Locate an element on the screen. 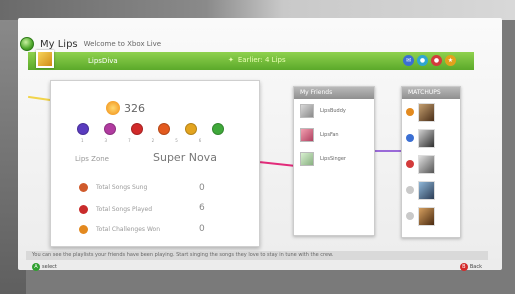  chat-icon: ● is located at coordinates (422, 60).